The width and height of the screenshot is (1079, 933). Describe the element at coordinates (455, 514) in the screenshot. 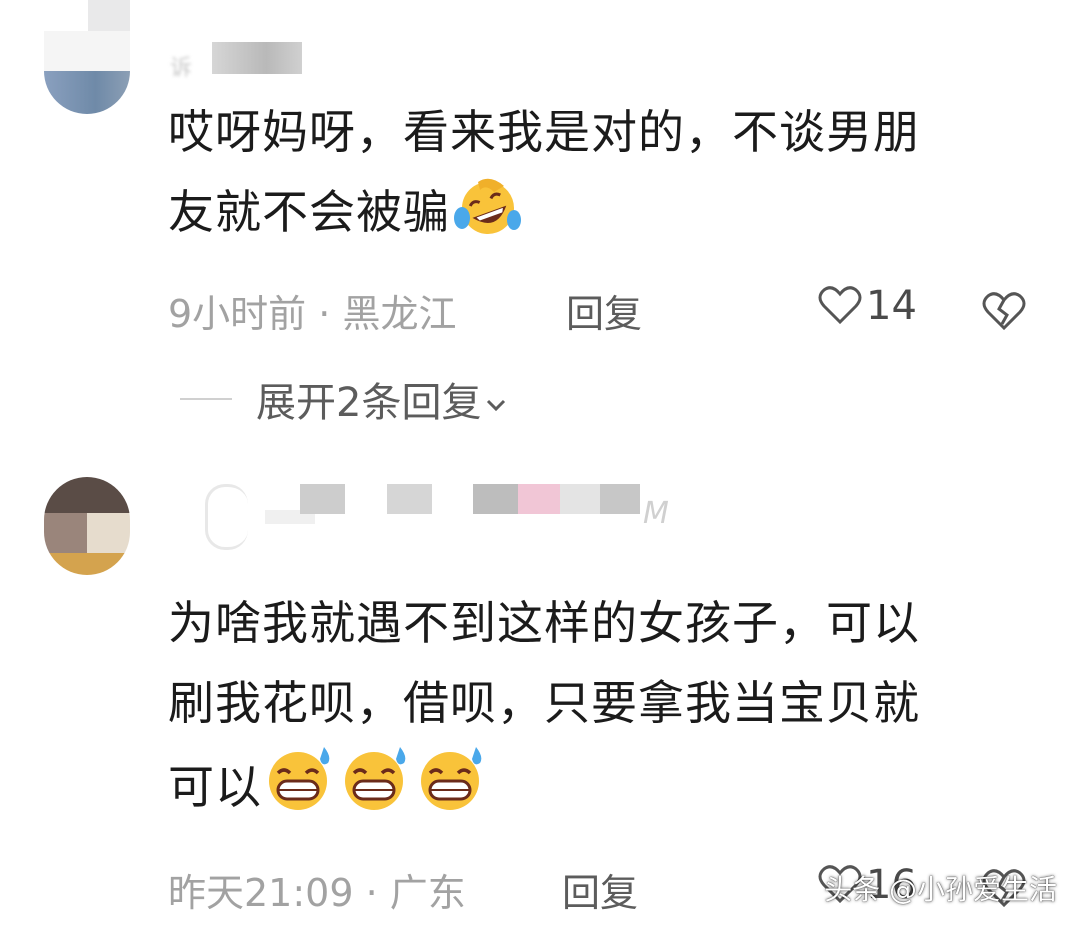

I see `username-blurred: M` at that location.